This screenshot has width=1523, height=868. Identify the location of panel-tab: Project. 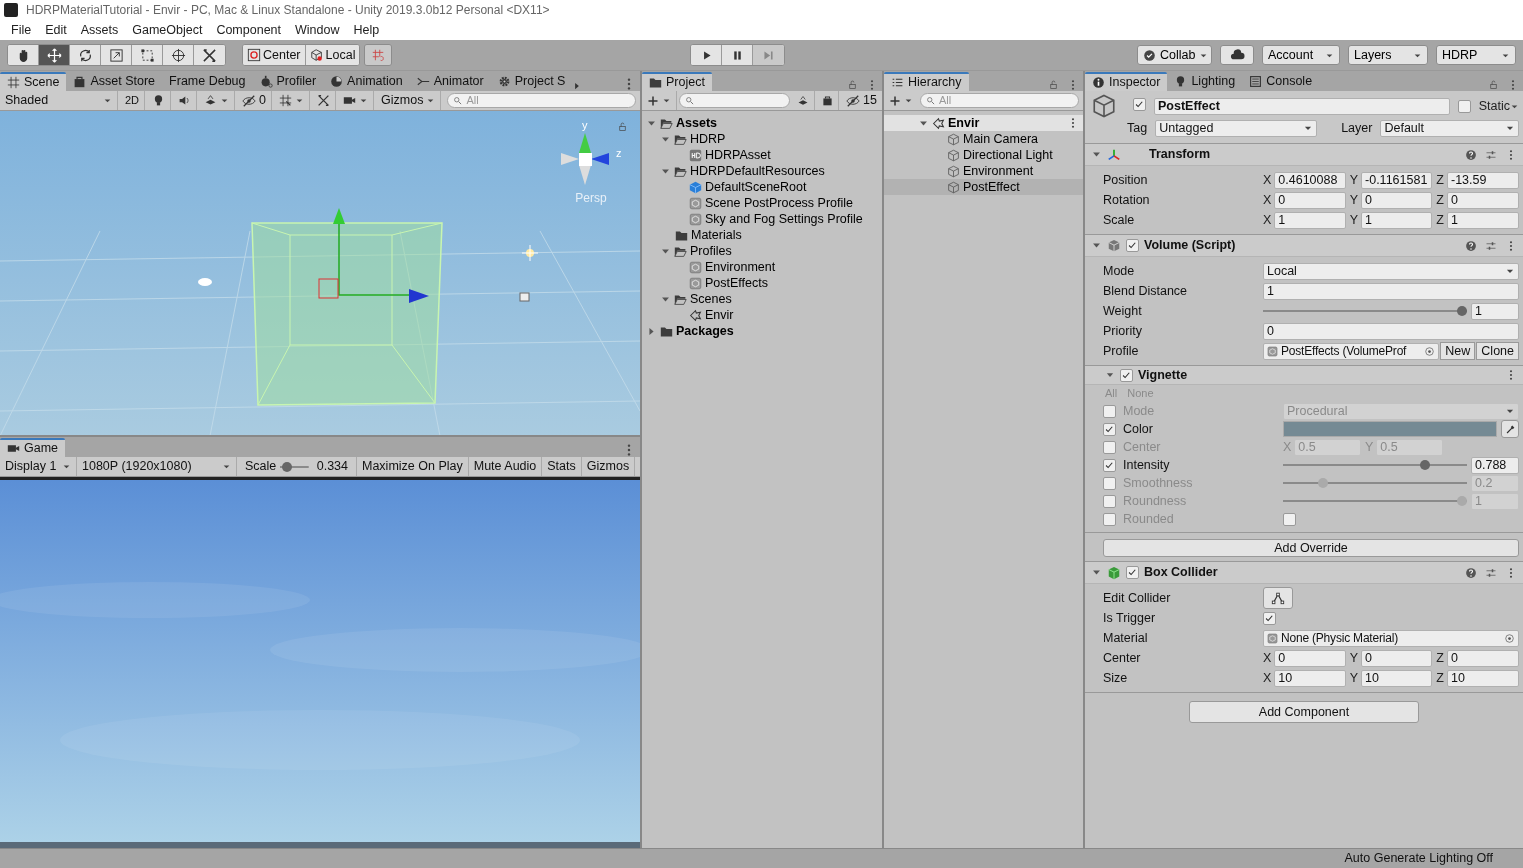
(677, 81).